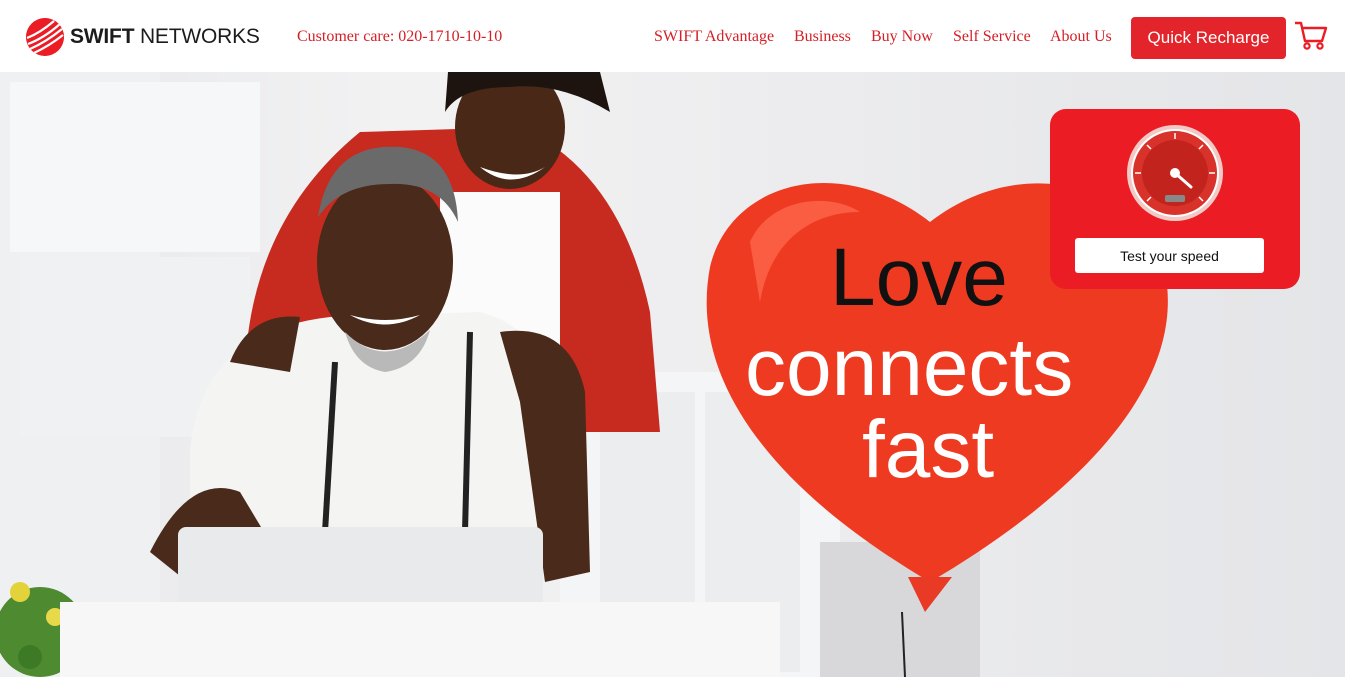  I want to click on nav-swift-advantage: SWIFT Advantage, so click(714, 37).